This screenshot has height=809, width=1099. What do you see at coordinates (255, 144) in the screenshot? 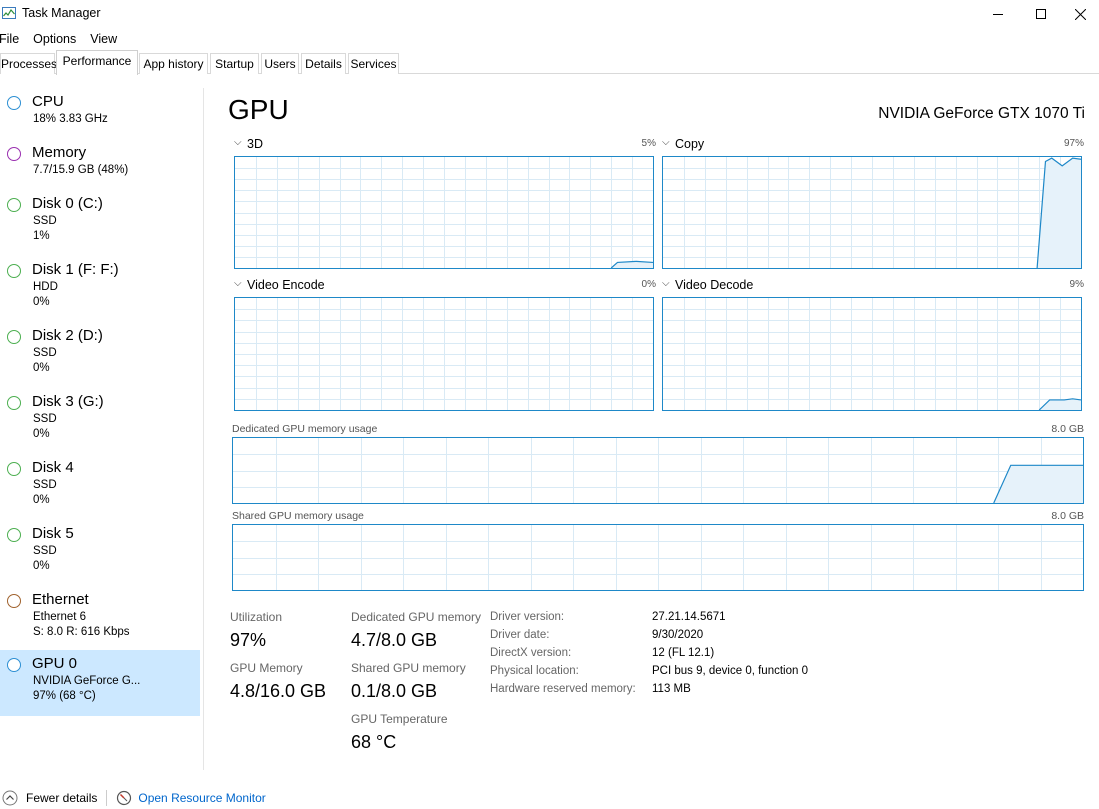
I see `engine-selector-3d: 3D` at bounding box center [255, 144].